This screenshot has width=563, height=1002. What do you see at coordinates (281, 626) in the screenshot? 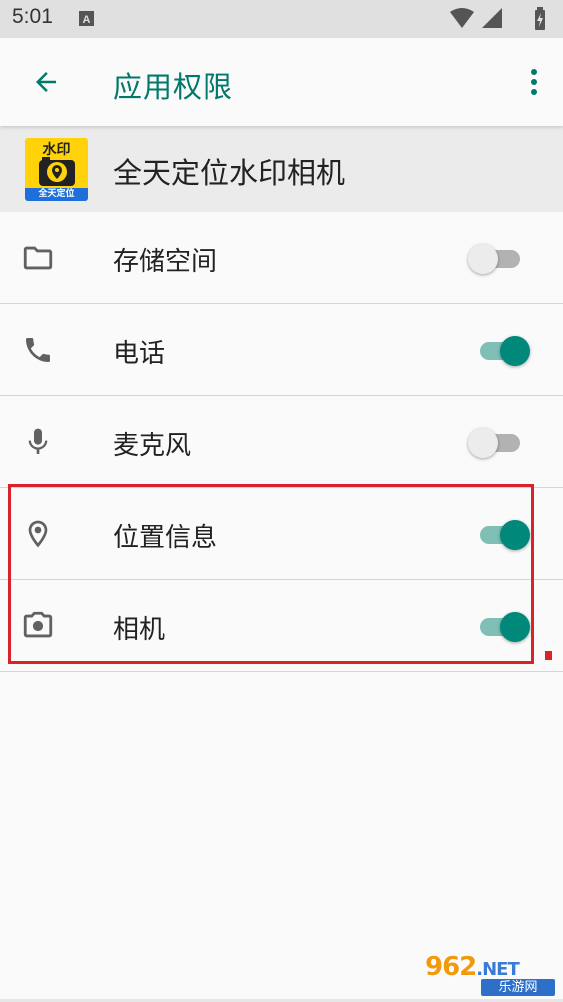
I see `permission-row-camera: 相机` at bounding box center [281, 626].